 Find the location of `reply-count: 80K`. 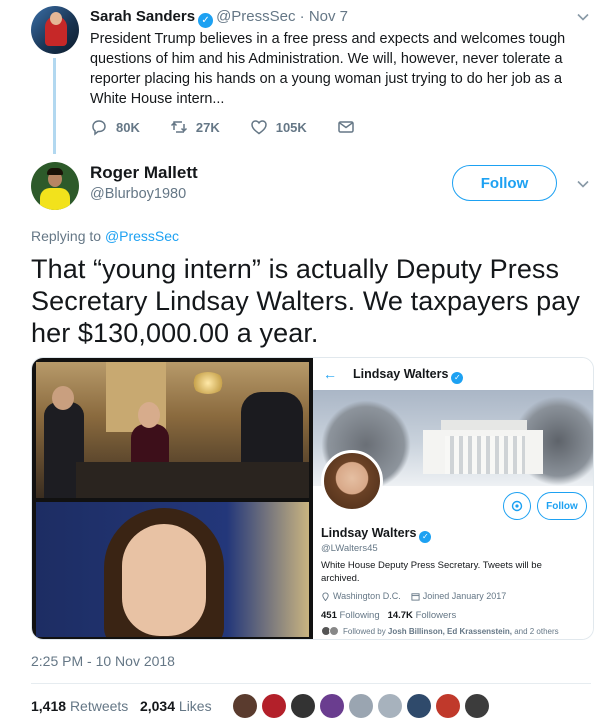

reply-count: 80K is located at coordinates (128, 127).